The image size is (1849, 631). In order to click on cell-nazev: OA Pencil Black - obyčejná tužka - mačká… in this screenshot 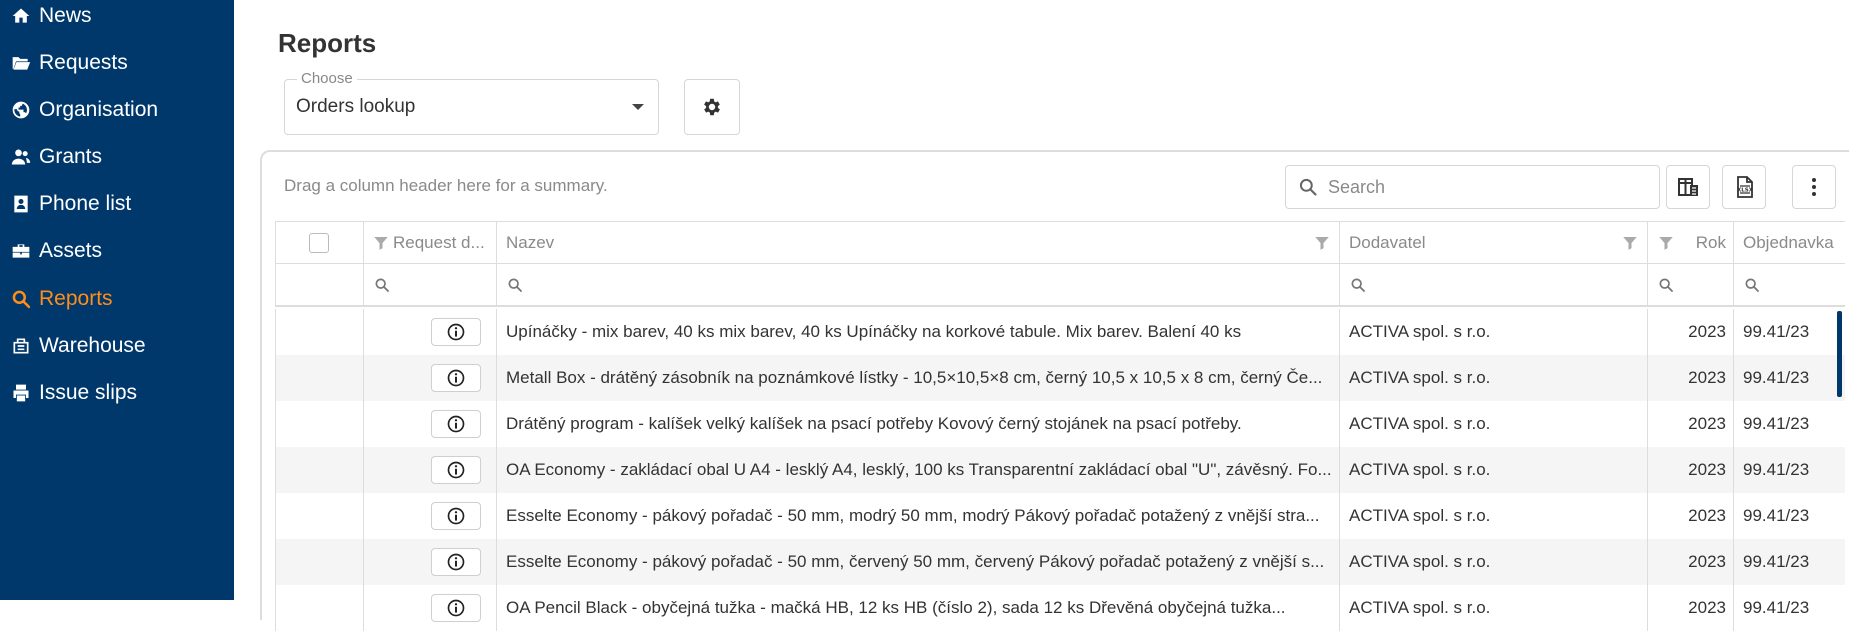, I will do `click(917, 608)`.